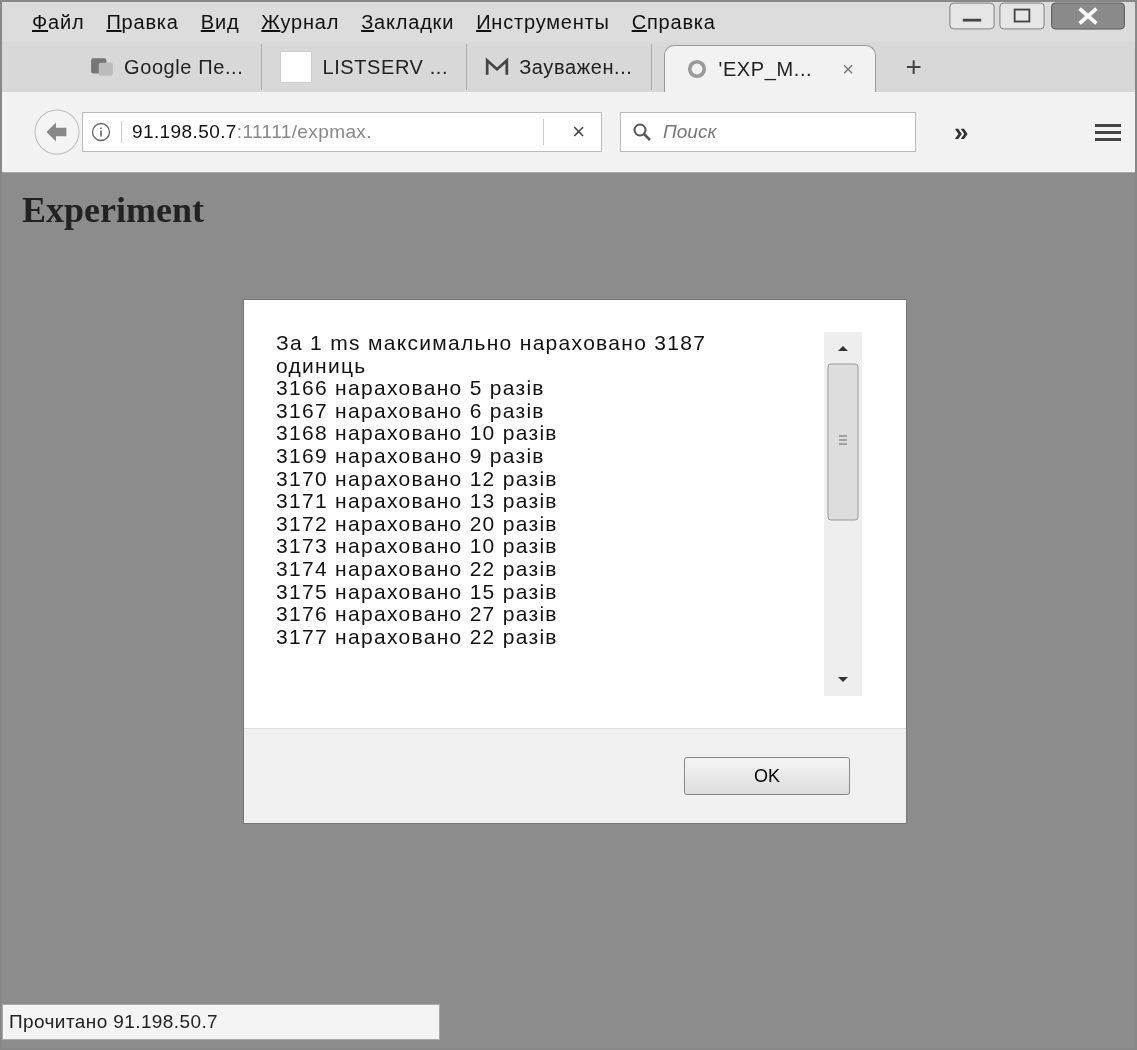  I want to click on menu-item: Справка, so click(673, 22).